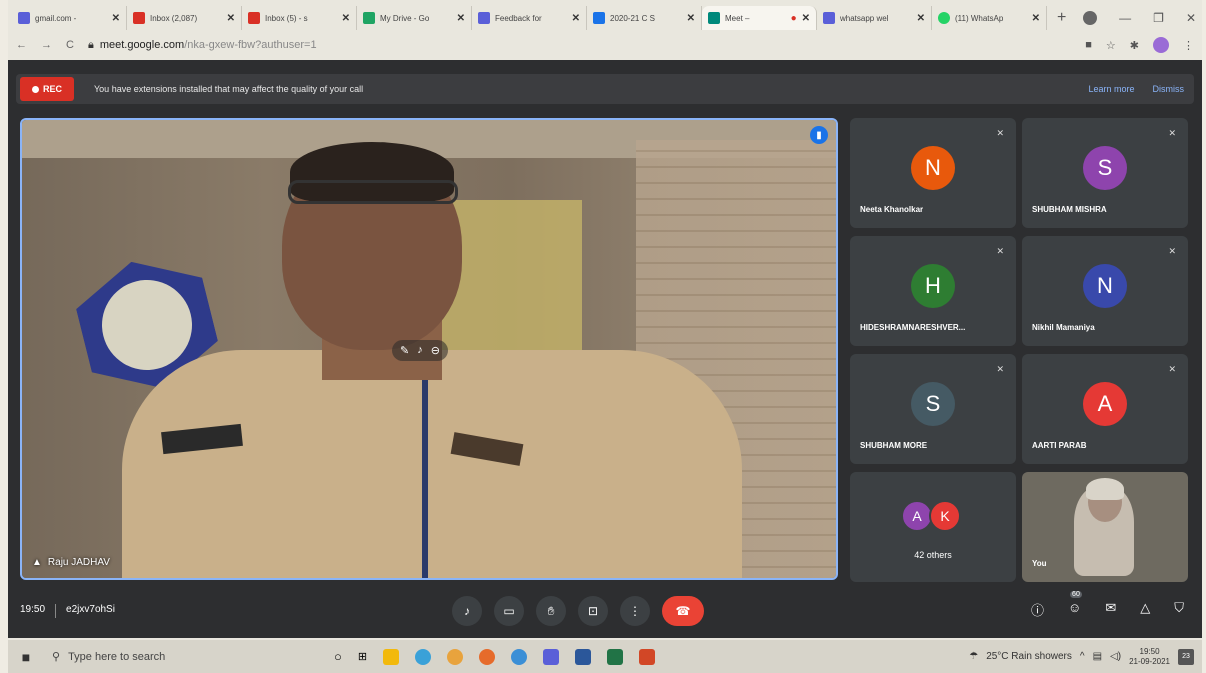 The height and width of the screenshot is (673, 1206). I want to click on weather-text: 25°C Rain showers, so click(1029, 656).